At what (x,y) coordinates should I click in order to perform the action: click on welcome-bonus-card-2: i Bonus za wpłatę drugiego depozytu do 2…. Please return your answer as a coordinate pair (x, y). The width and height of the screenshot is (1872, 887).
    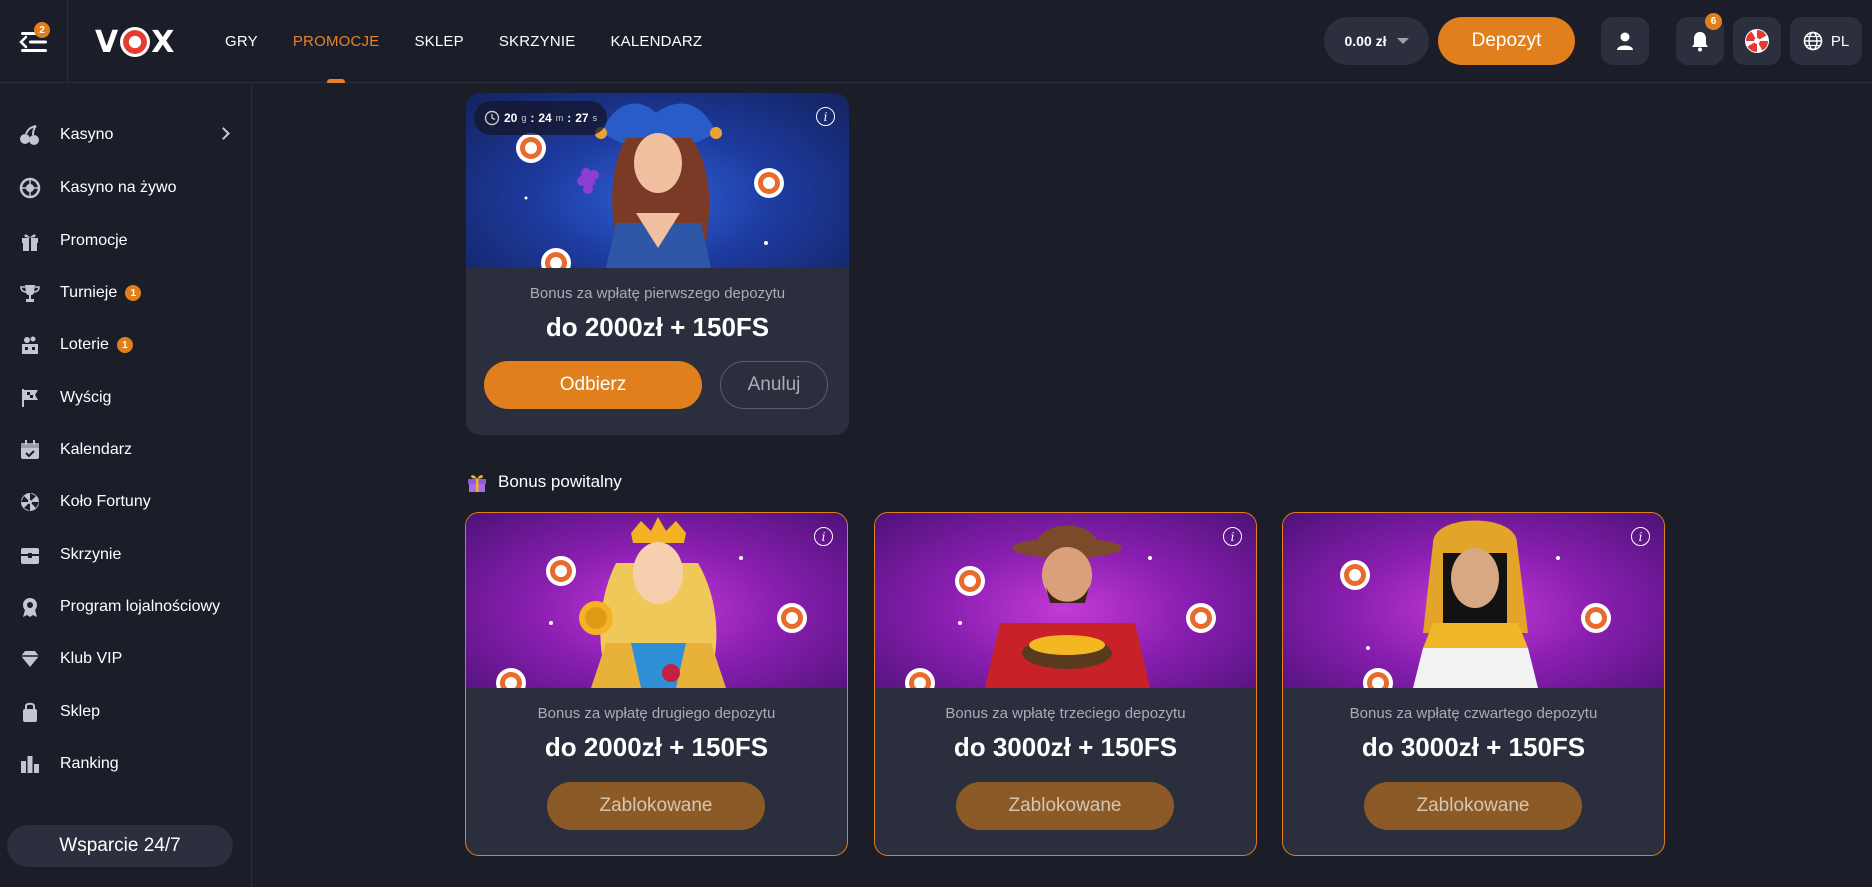
    Looking at the image, I should click on (656, 684).